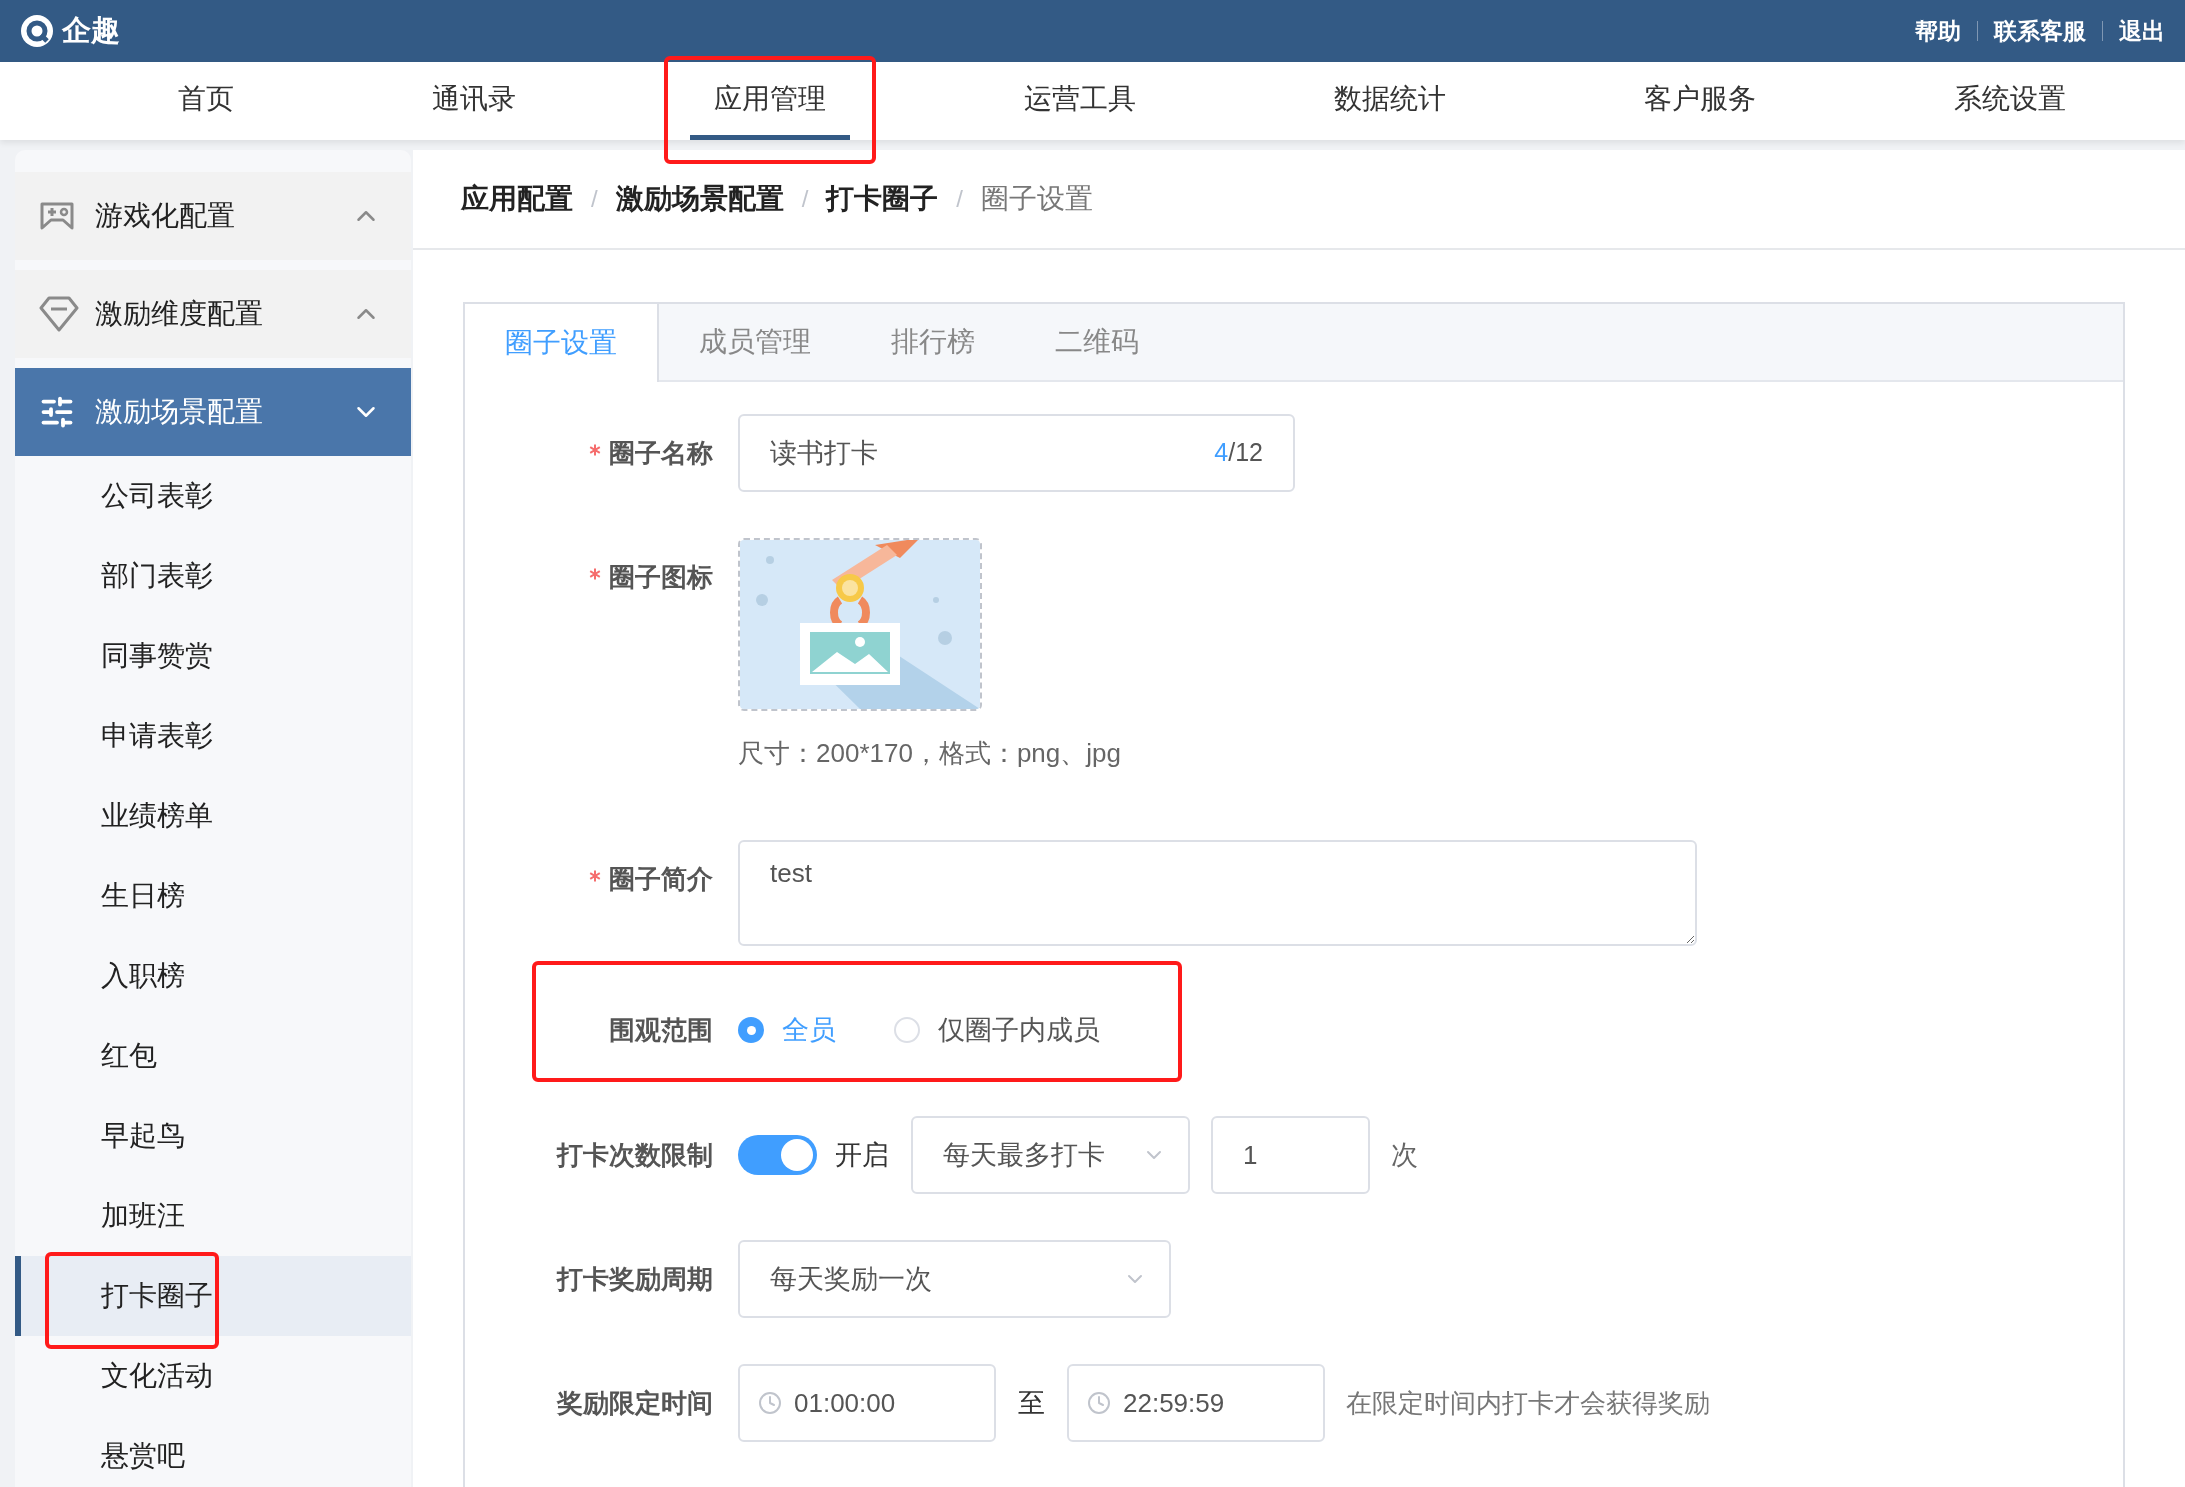  What do you see at coordinates (1290, 1155) in the screenshot?
I see `count-input: 1` at bounding box center [1290, 1155].